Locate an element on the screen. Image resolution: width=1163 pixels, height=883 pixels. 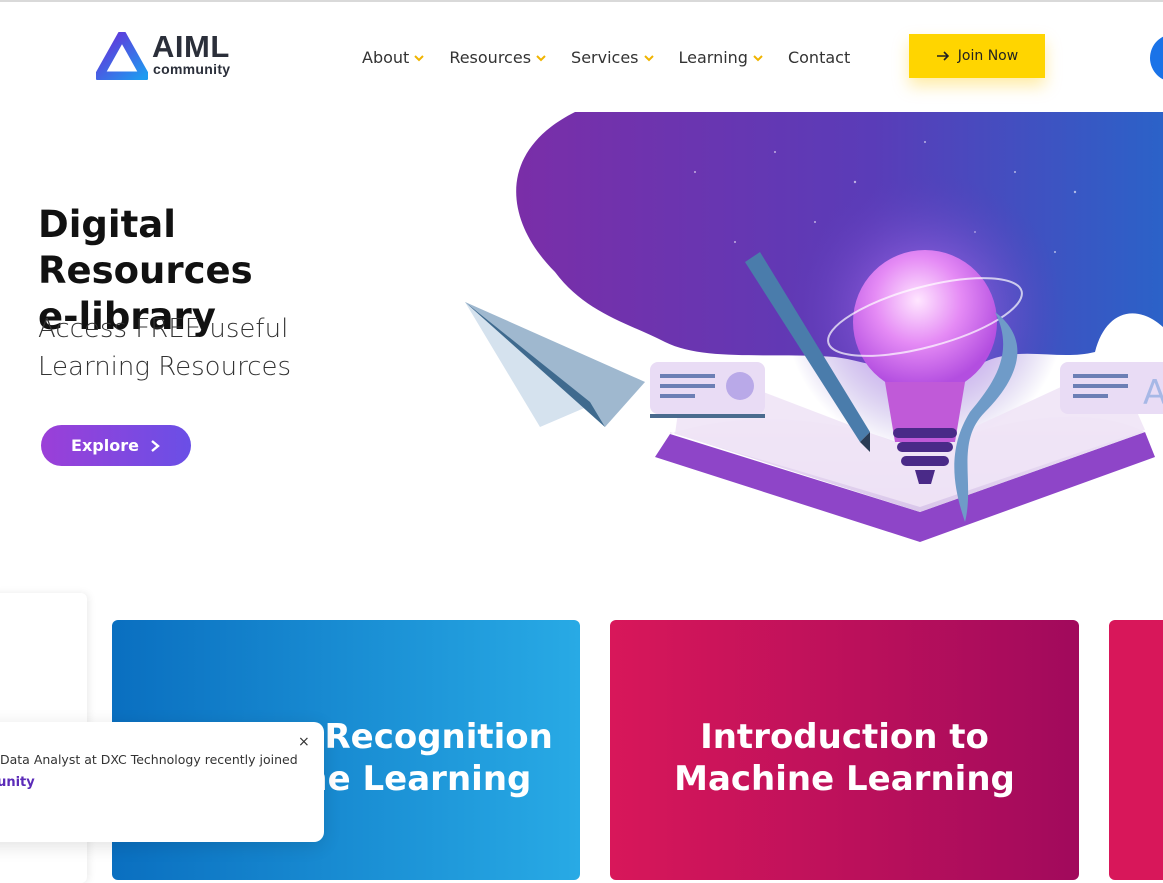
note-card-left is located at coordinates (707, 390).